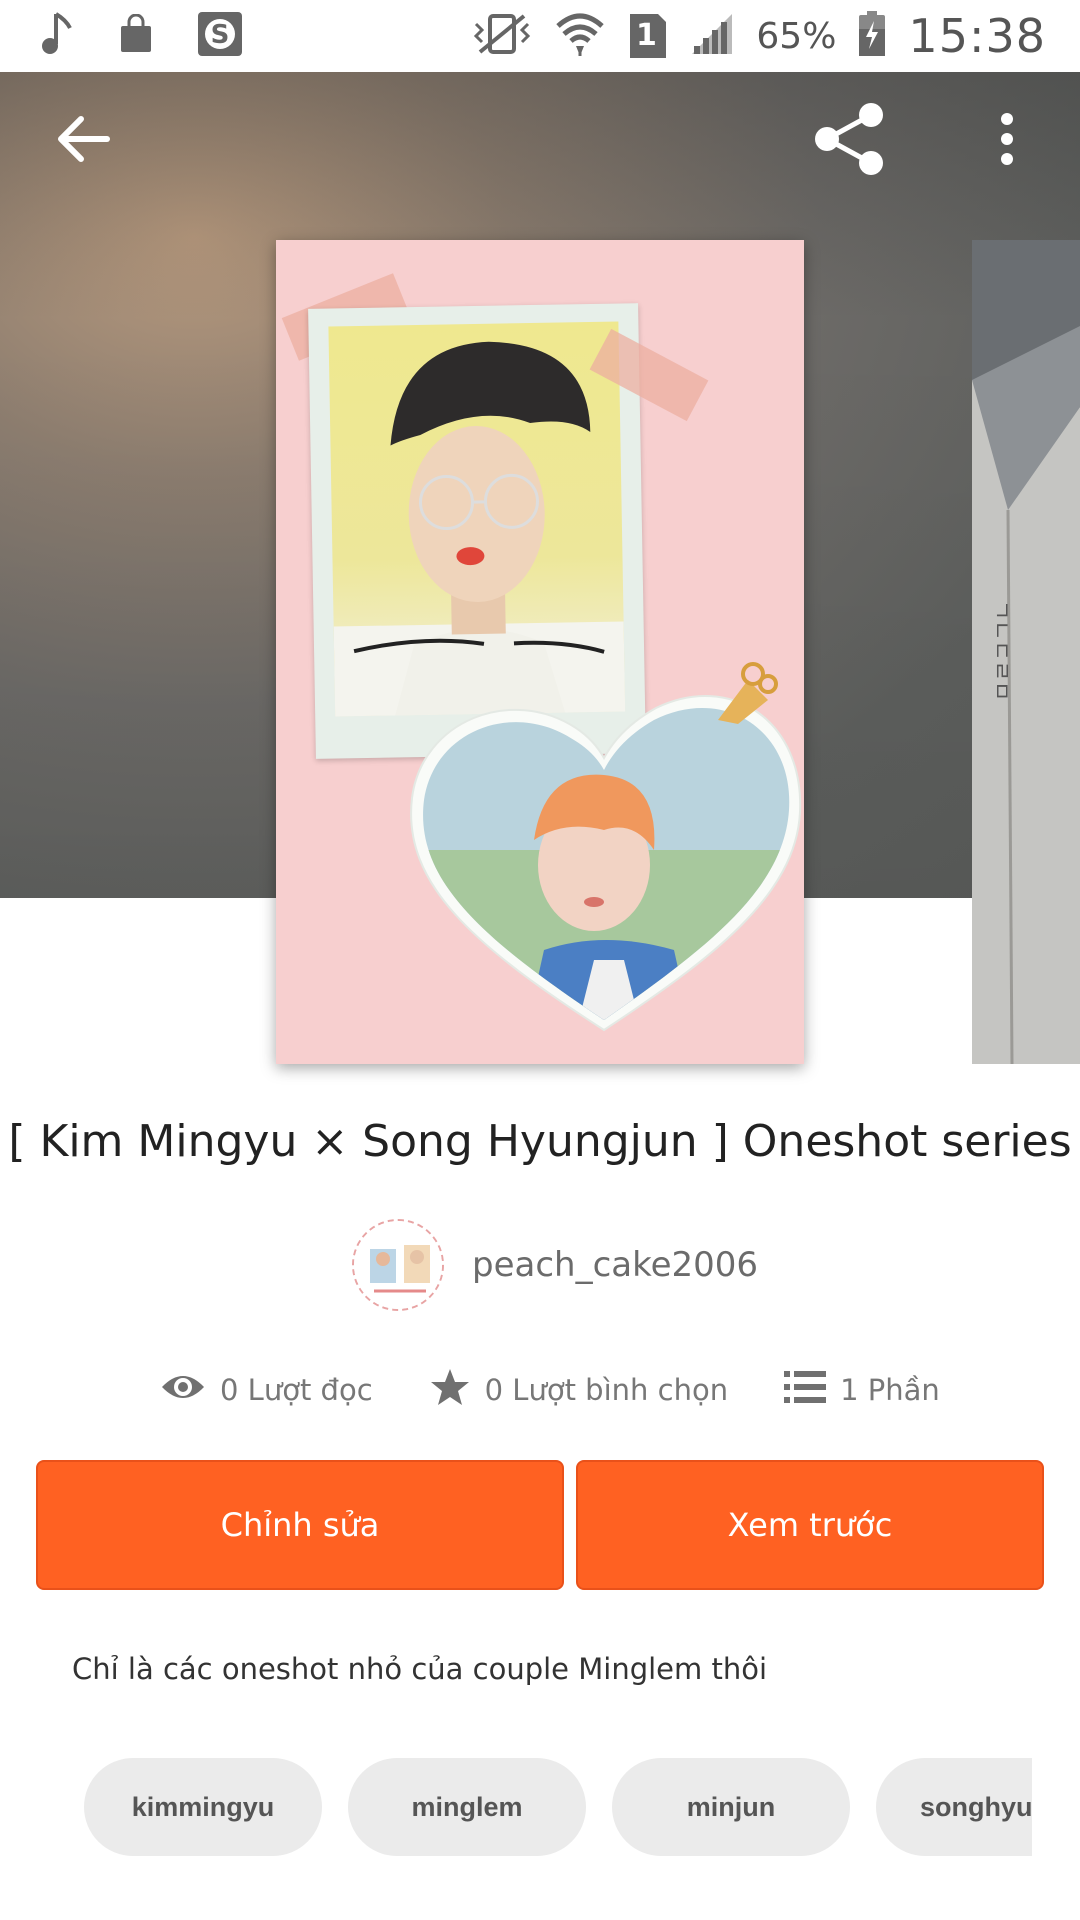 The width and height of the screenshot is (1080, 1920). Describe the element at coordinates (1000, 650) in the screenshot. I see `svg-text: ㄱㄴㄷㄹㅁ` at that location.